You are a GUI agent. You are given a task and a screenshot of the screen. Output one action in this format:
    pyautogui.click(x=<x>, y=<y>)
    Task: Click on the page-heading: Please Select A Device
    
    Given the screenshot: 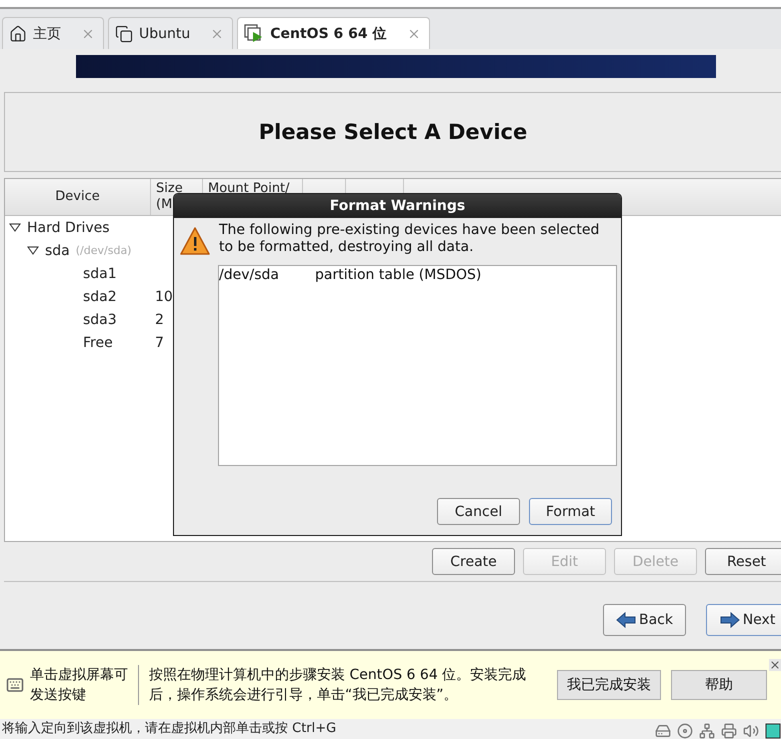 What is the action you would take?
    pyautogui.click(x=393, y=132)
    